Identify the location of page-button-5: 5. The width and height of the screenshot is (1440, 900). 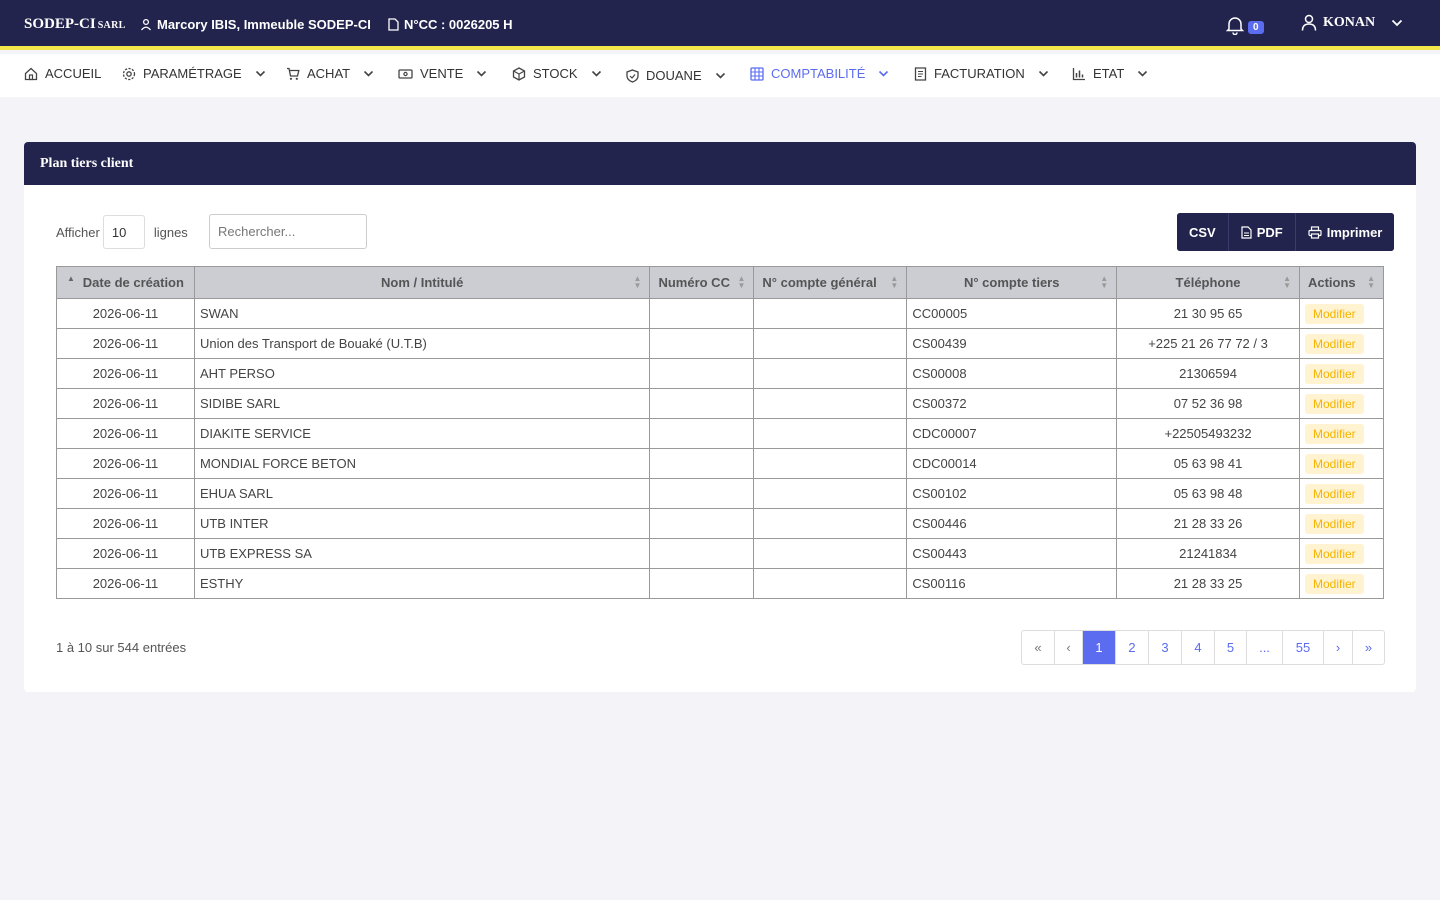
(1230, 647).